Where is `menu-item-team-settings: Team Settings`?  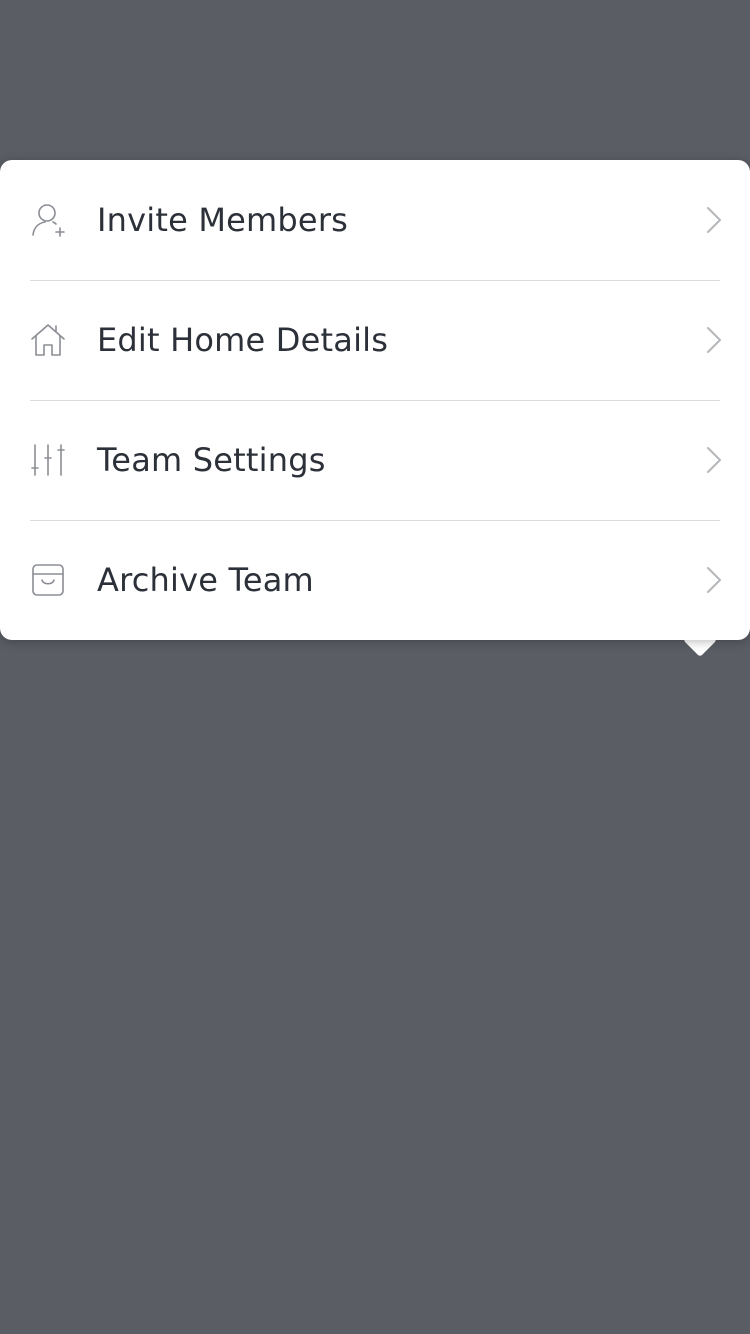 menu-item-team-settings: Team Settings is located at coordinates (375, 460).